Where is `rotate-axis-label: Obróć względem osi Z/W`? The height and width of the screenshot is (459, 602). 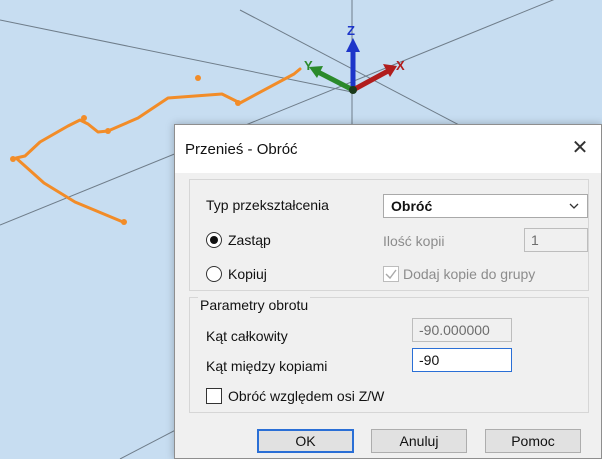 rotate-axis-label: Obróć względem osi Z/W is located at coordinates (306, 396).